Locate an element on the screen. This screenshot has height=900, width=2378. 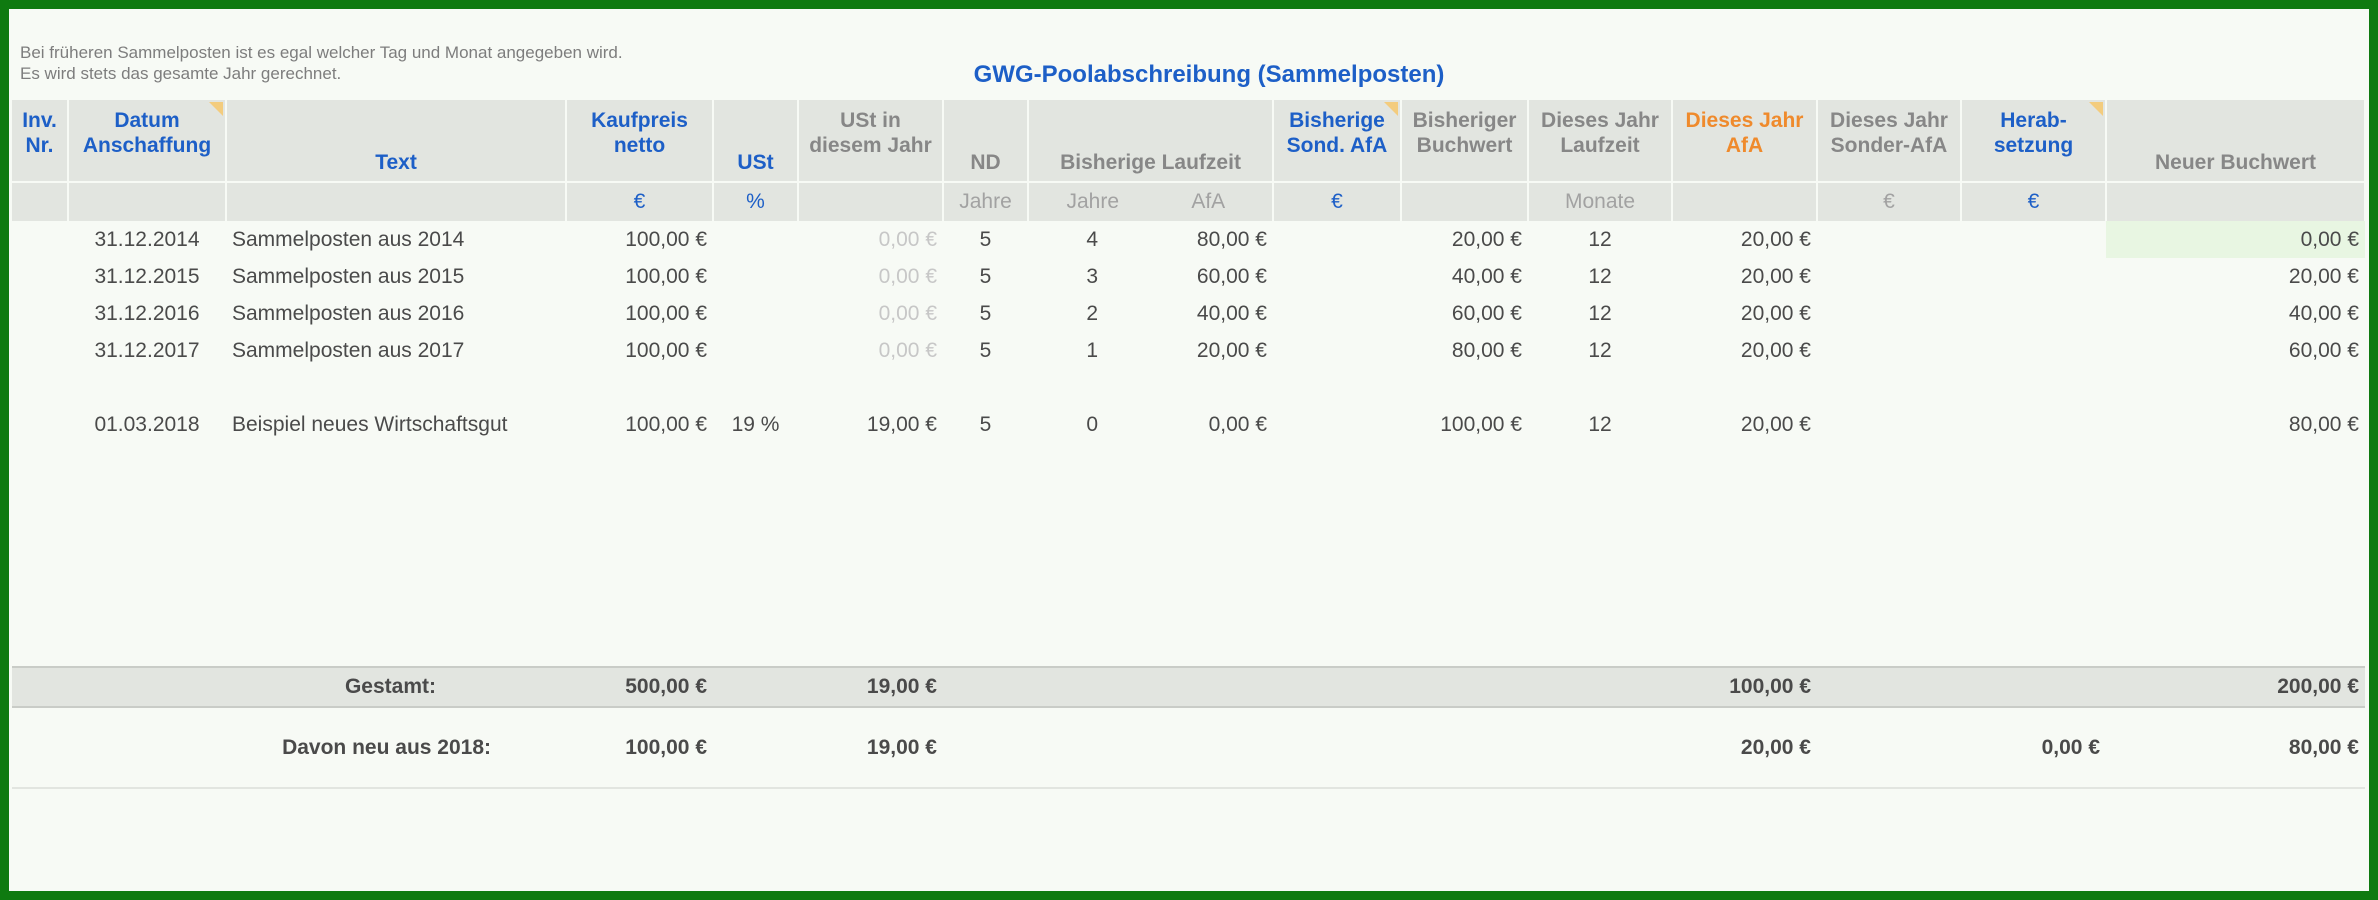
unit-laufzeit-jahre: Jahre is located at coordinates (1093, 201).